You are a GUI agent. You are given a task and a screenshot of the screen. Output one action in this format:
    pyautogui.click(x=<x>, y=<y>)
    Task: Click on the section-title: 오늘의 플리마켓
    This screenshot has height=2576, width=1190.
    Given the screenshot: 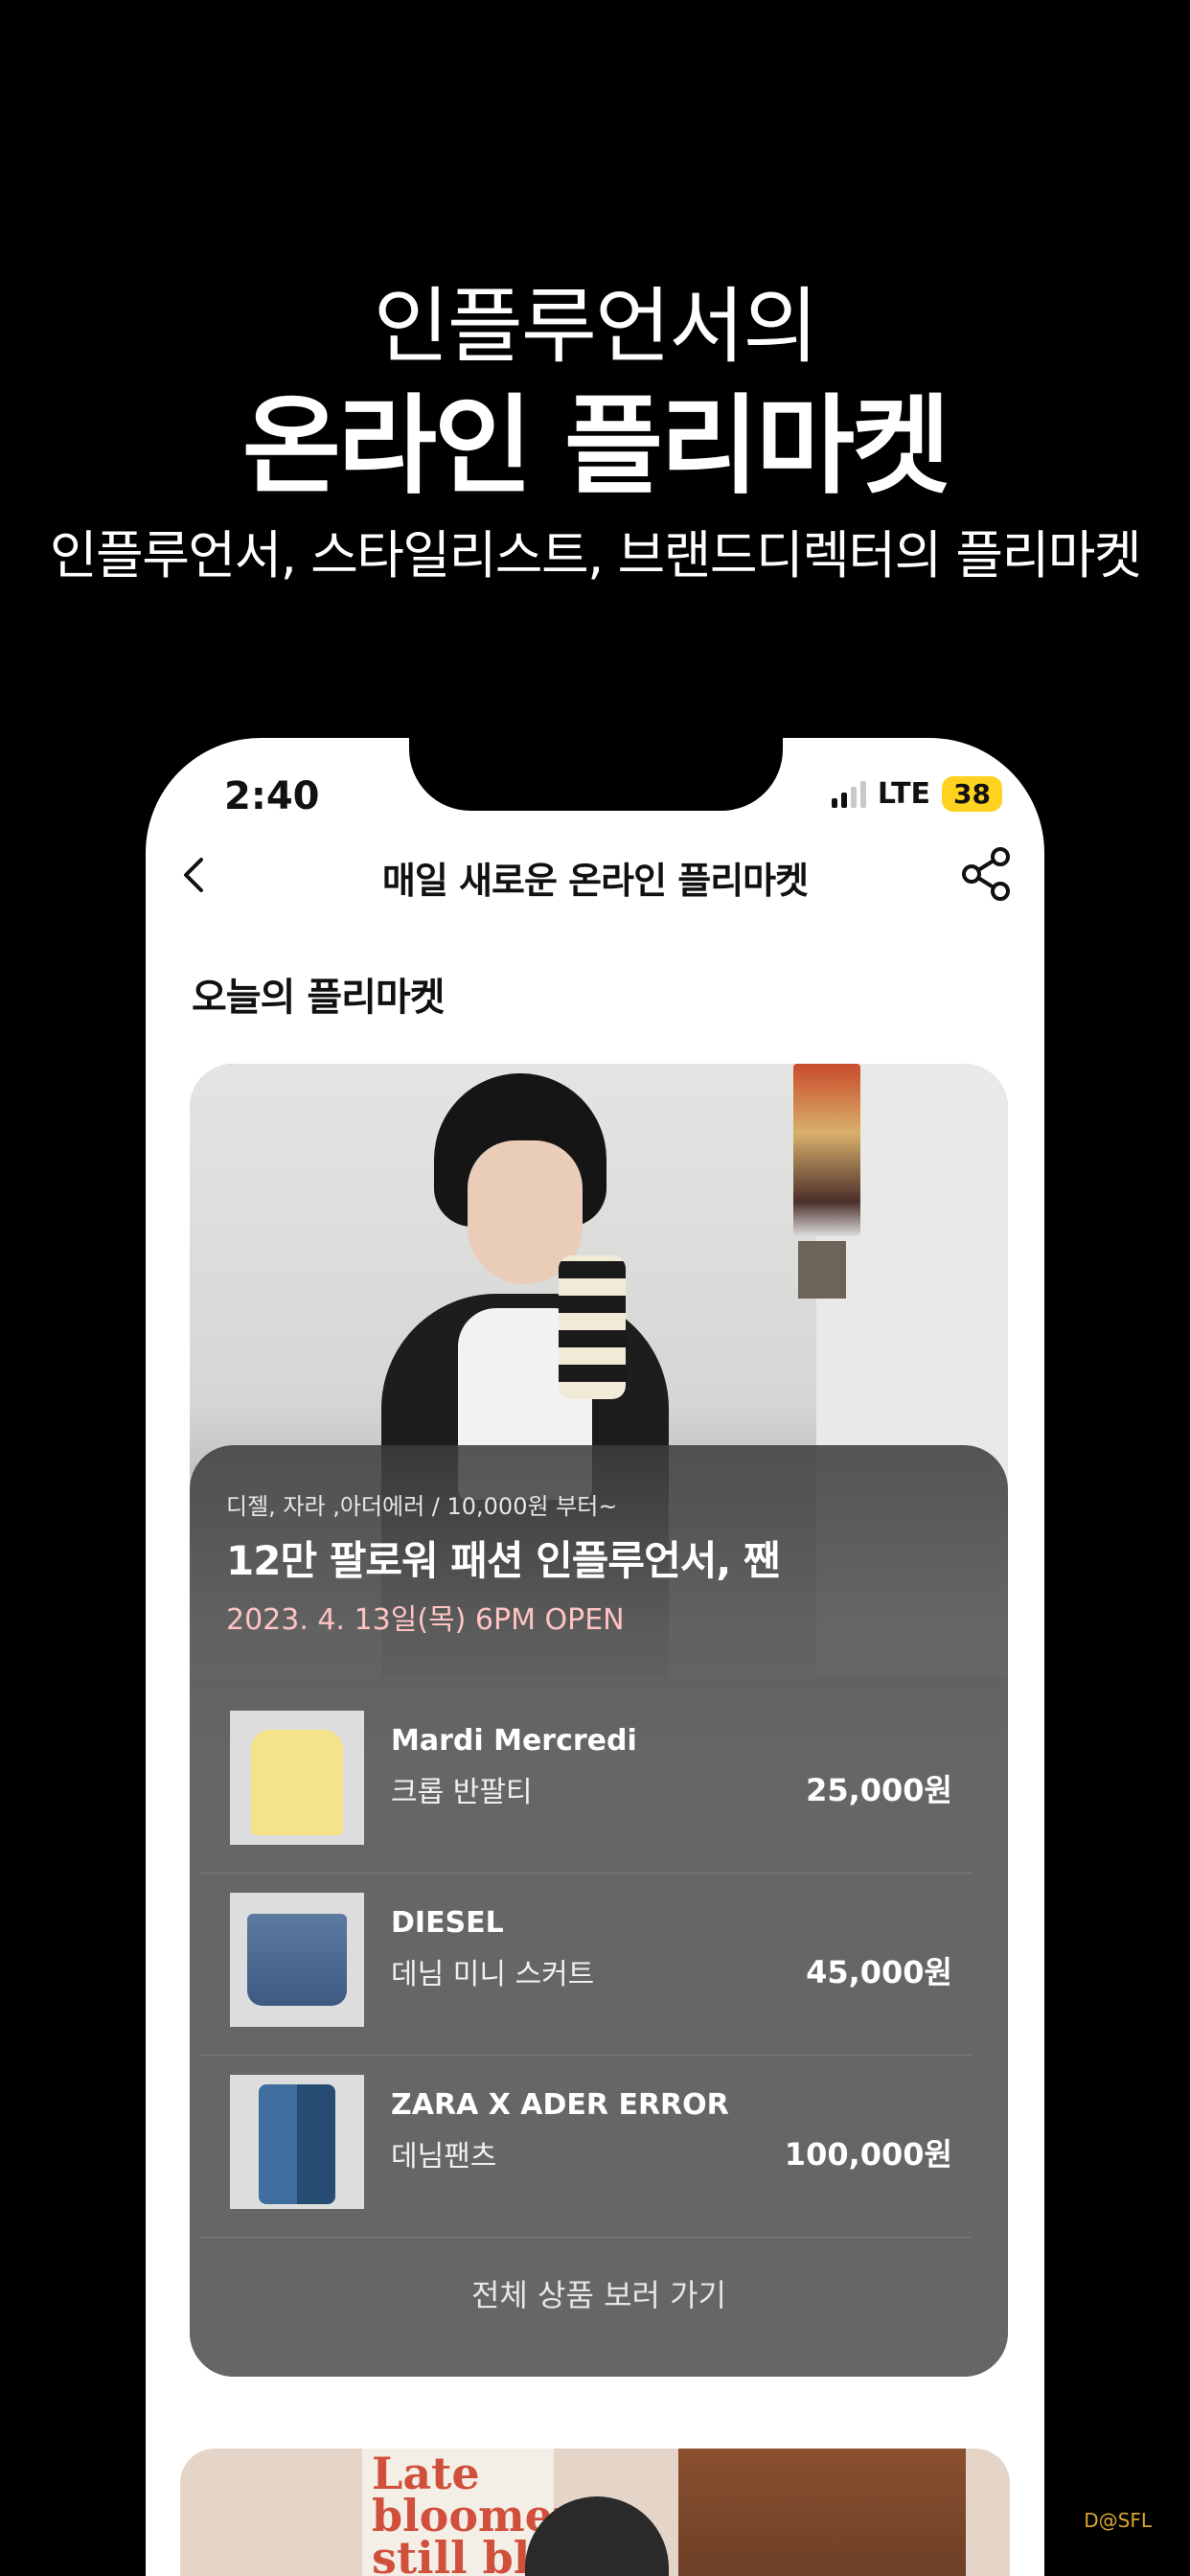 What is the action you would take?
    pyautogui.click(x=319, y=998)
    